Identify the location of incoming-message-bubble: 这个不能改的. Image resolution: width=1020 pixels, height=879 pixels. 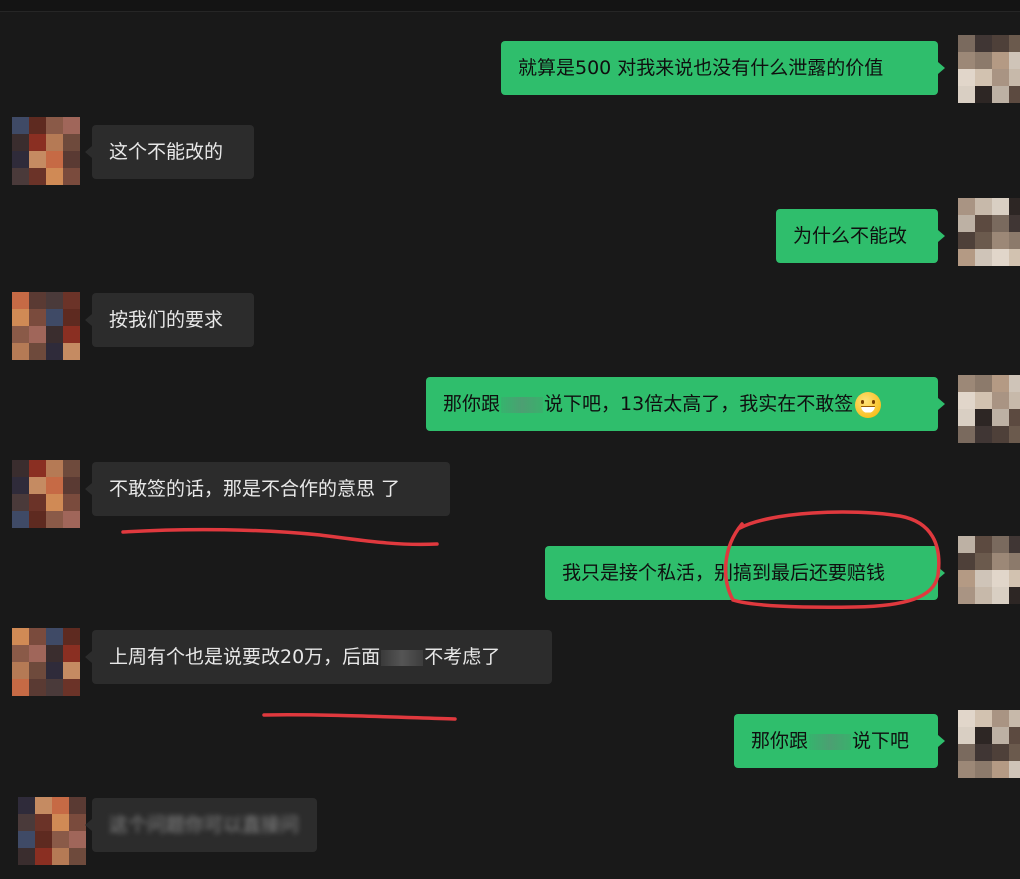
(173, 152).